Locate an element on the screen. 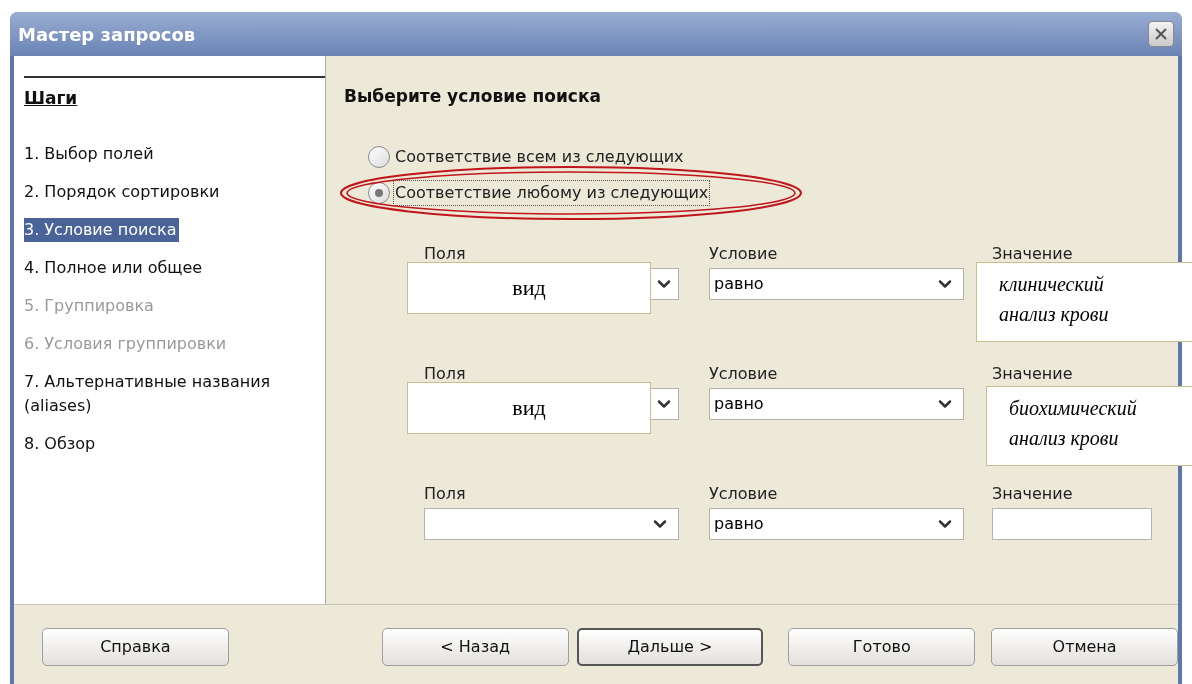  step-item: 2. Порядок сортировки is located at coordinates (123, 191).